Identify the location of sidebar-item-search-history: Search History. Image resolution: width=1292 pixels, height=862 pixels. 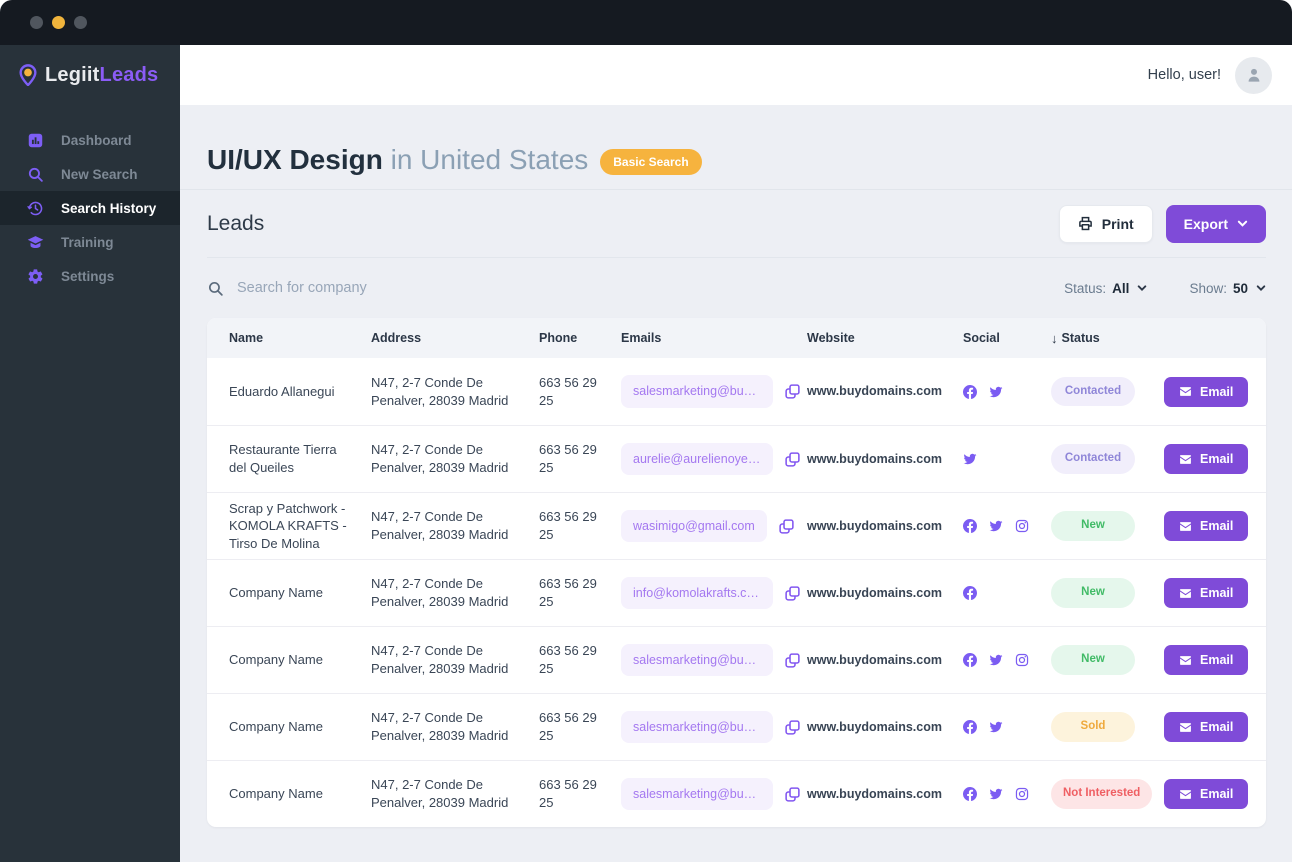
(90, 208).